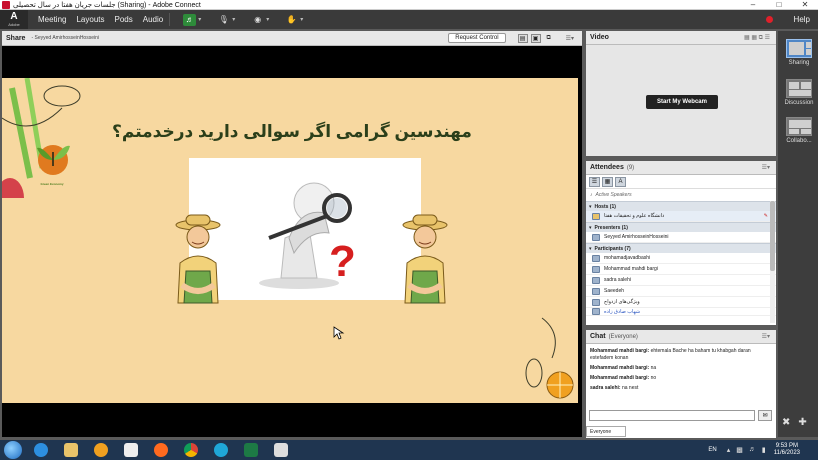 This screenshot has height=460, width=818. I want to click on hosts-section-header: ▾ Hosts (1), so click(681, 206).